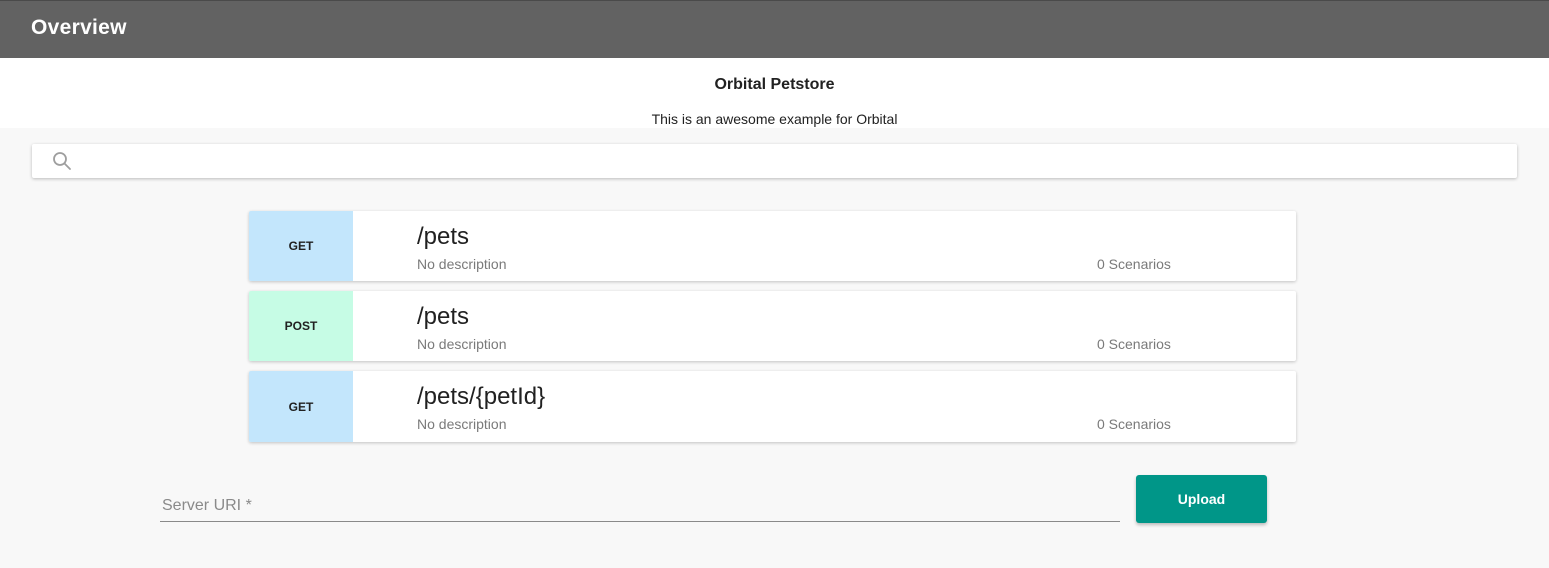 The height and width of the screenshot is (568, 1549). What do you see at coordinates (772, 326) in the screenshot?
I see `endpoint-card-post-pets: POST /pets No description 0 Scenarios` at bounding box center [772, 326].